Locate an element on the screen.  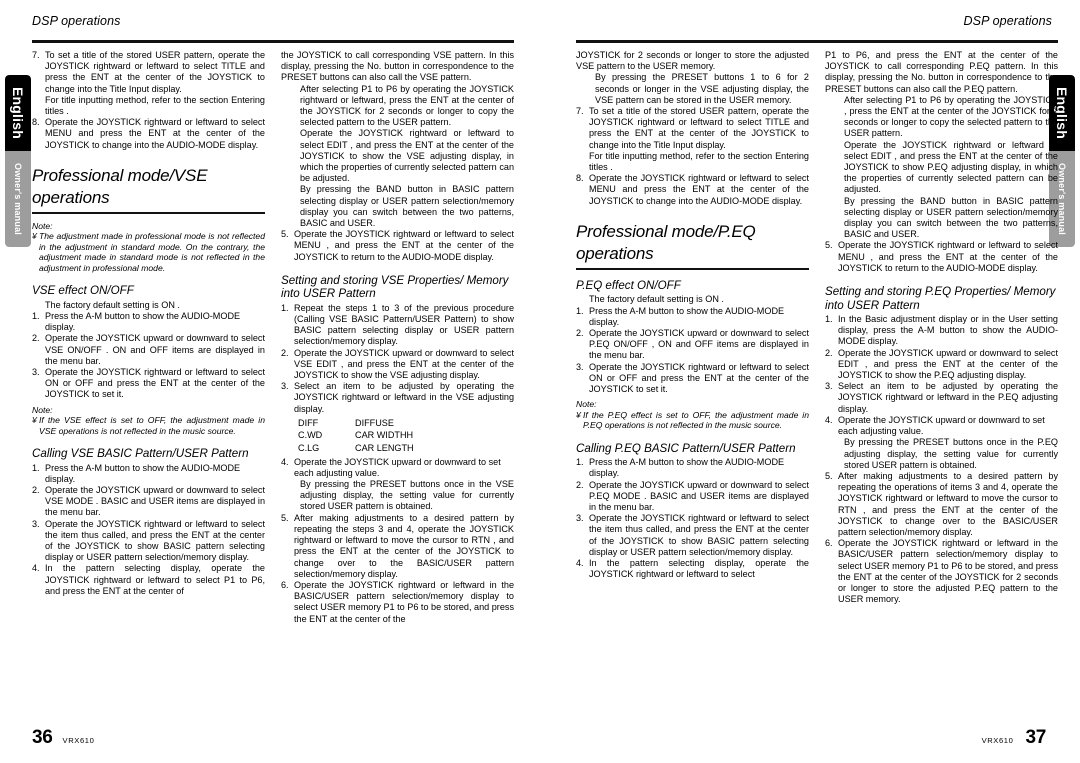
abbr-value: DIFFUSE is located at coordinates (374, 422).